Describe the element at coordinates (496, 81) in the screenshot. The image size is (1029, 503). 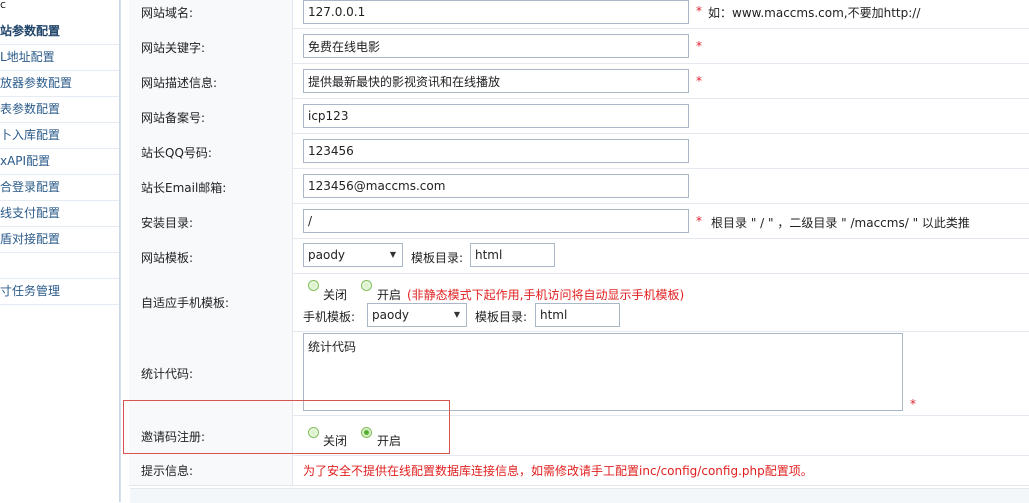
I see `site-description-input` at that location.